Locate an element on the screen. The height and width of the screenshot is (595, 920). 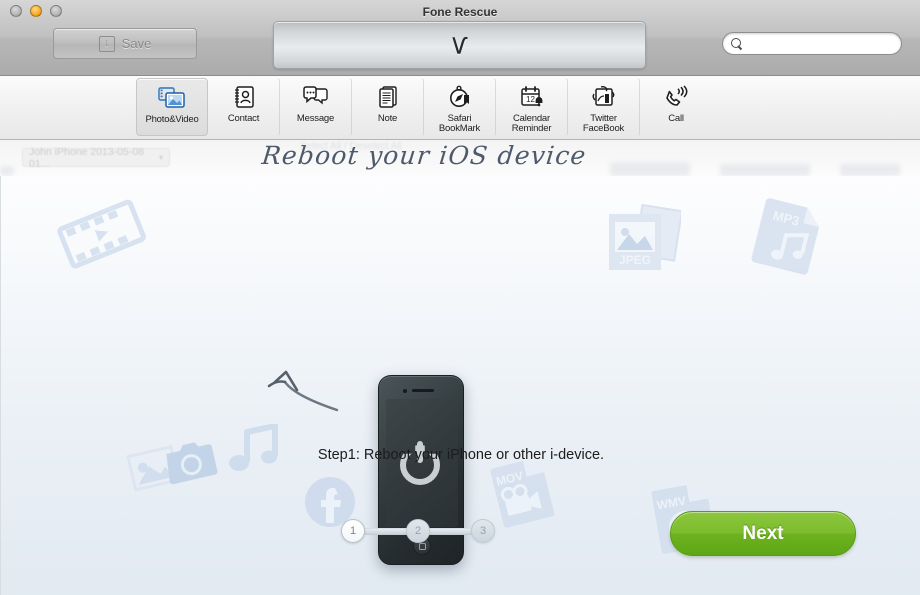
device-dropdown-faded: John iPhone 2013-05-08 01... ▾ is located at coordinates (96, 157).